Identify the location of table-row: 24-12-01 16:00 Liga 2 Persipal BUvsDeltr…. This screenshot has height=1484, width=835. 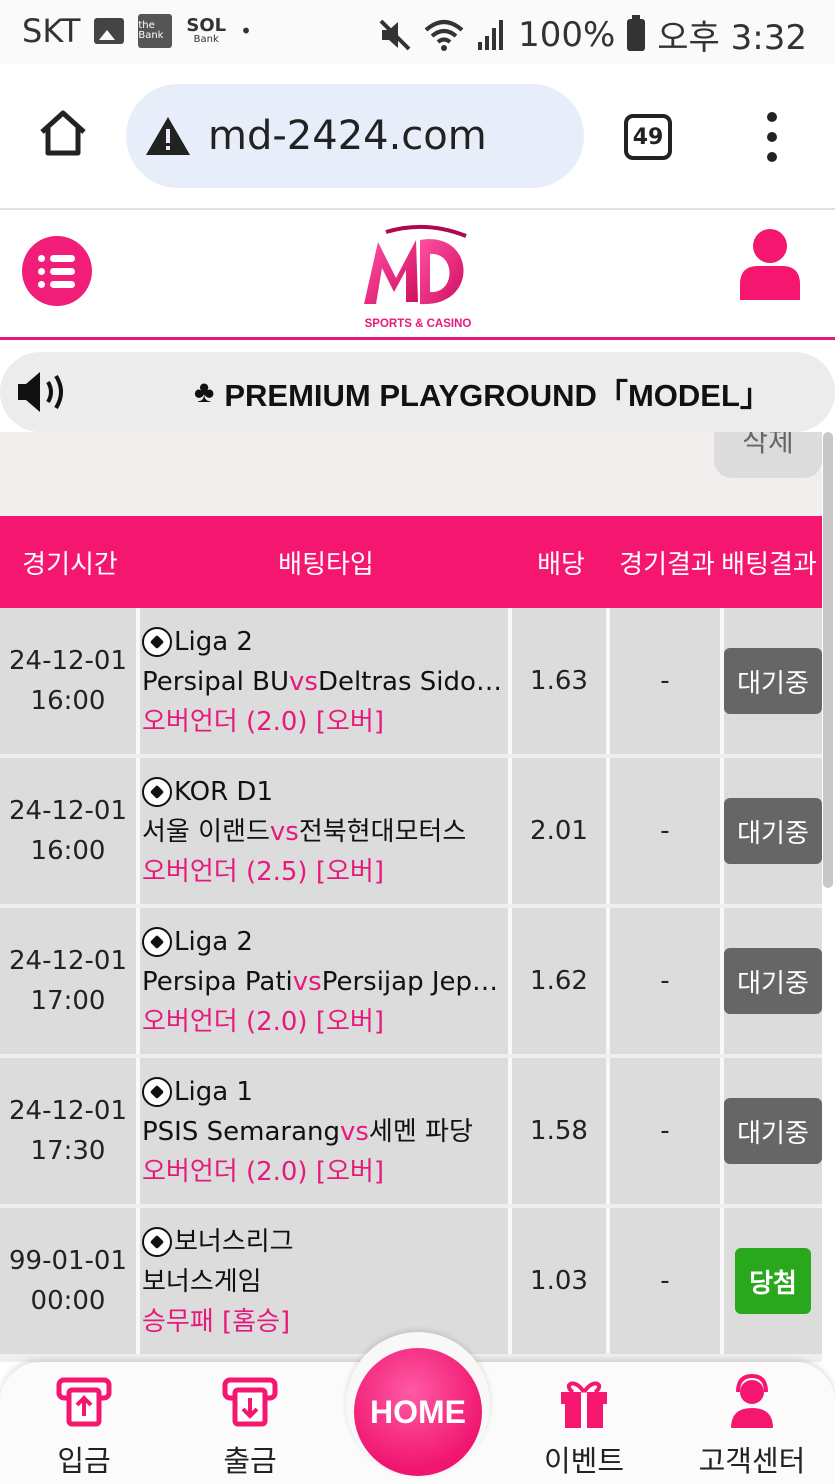
(411, 681).